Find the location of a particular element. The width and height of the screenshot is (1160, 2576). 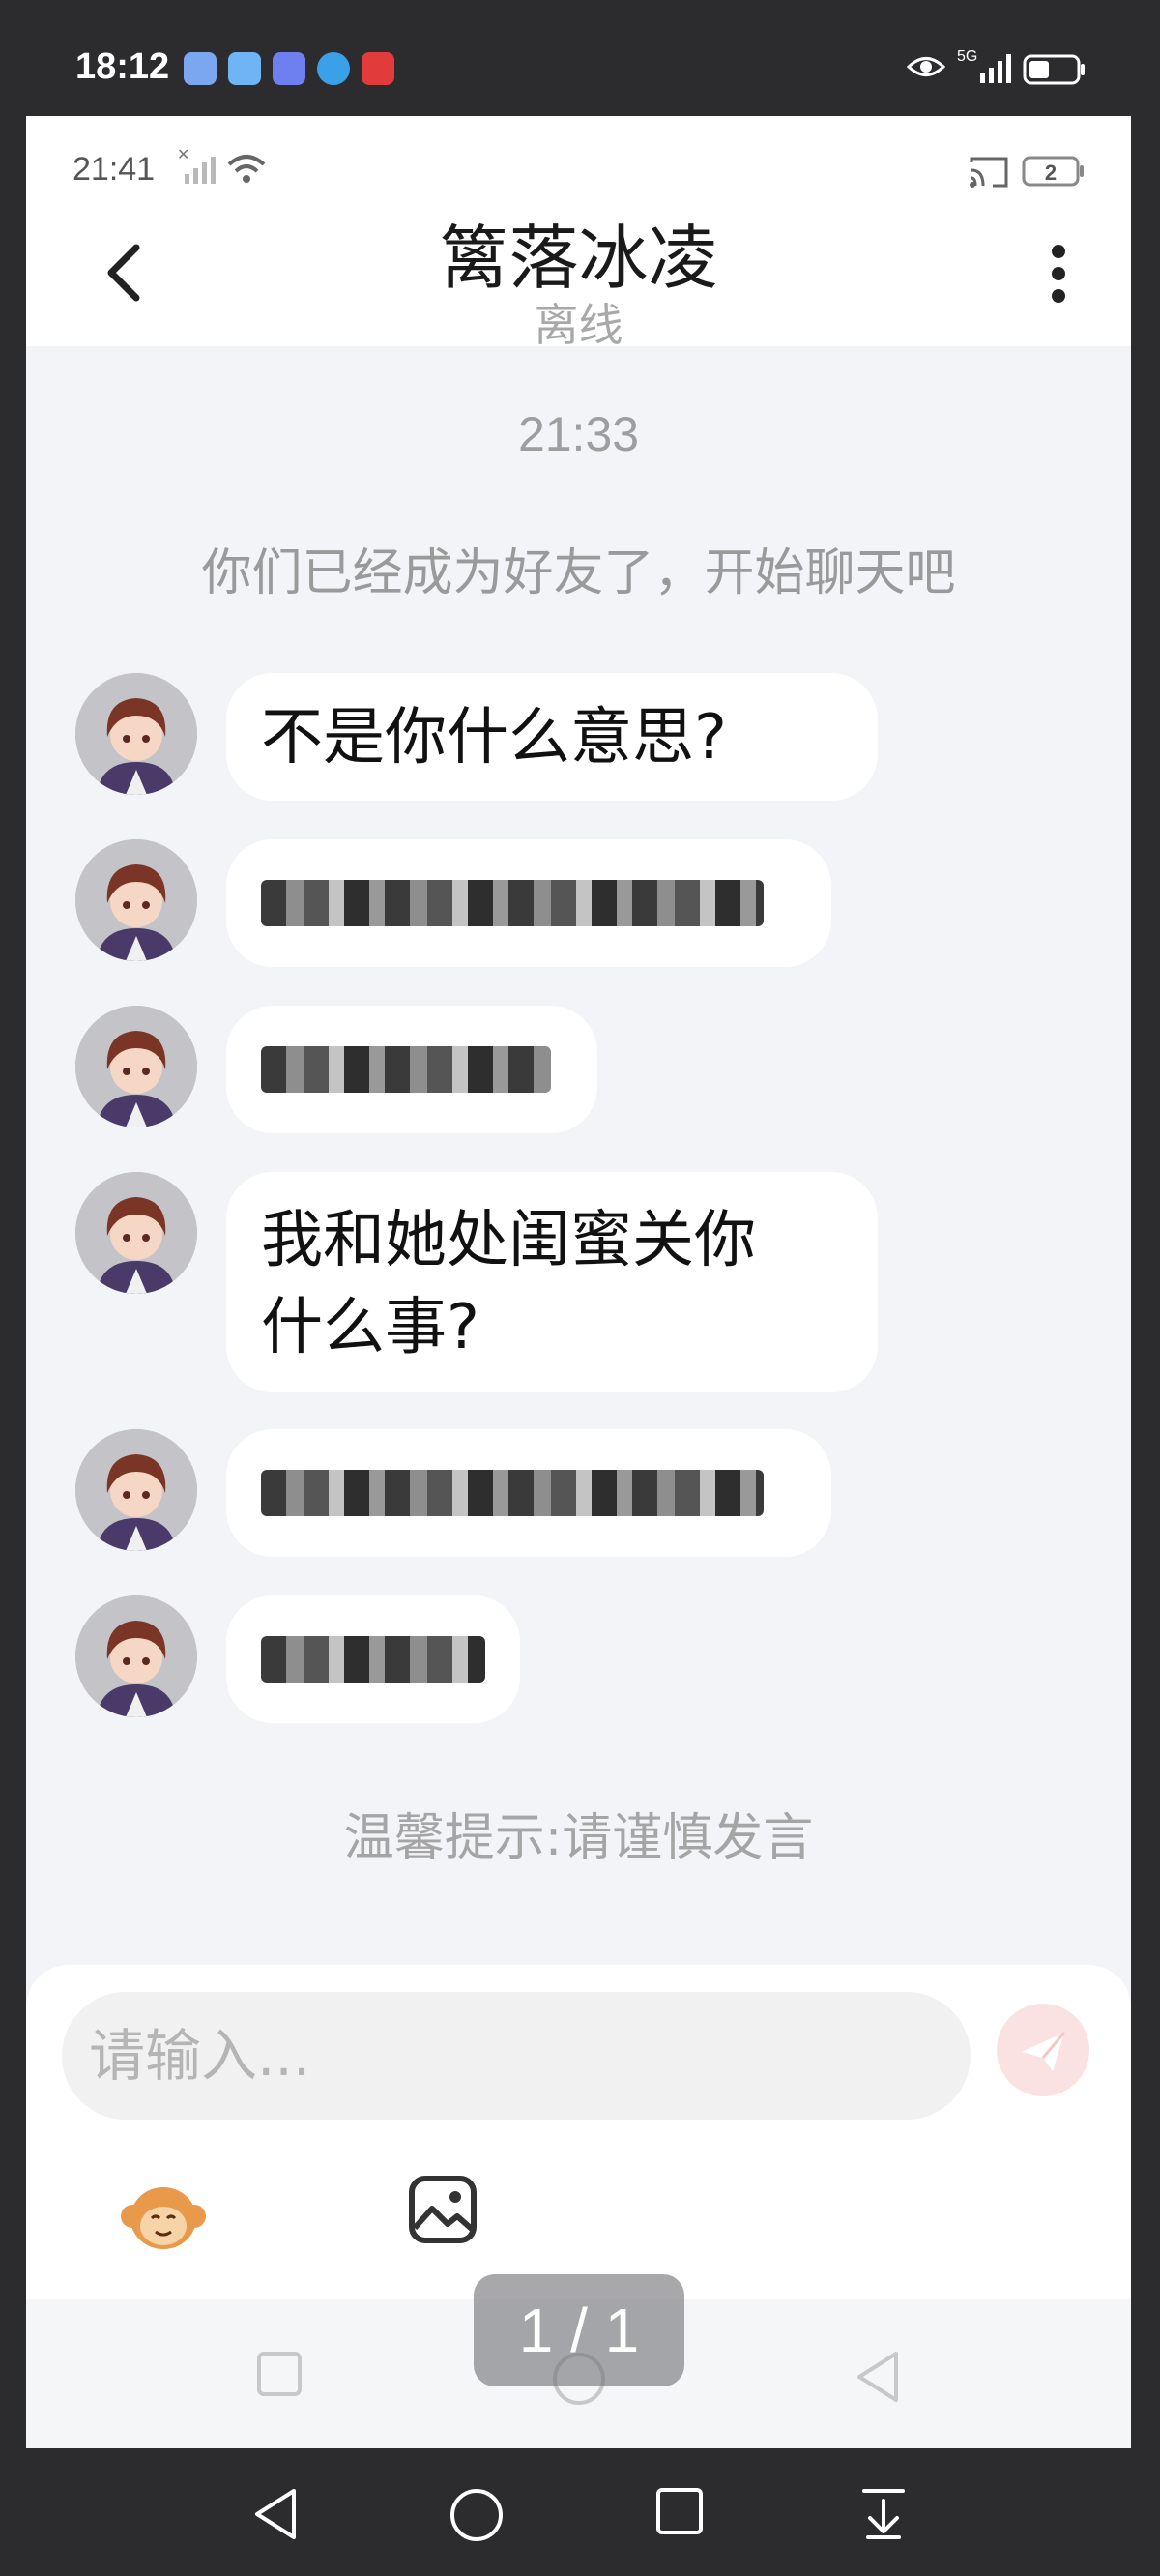

nav-notification-pull-button is located at coordinates (884, 2514).